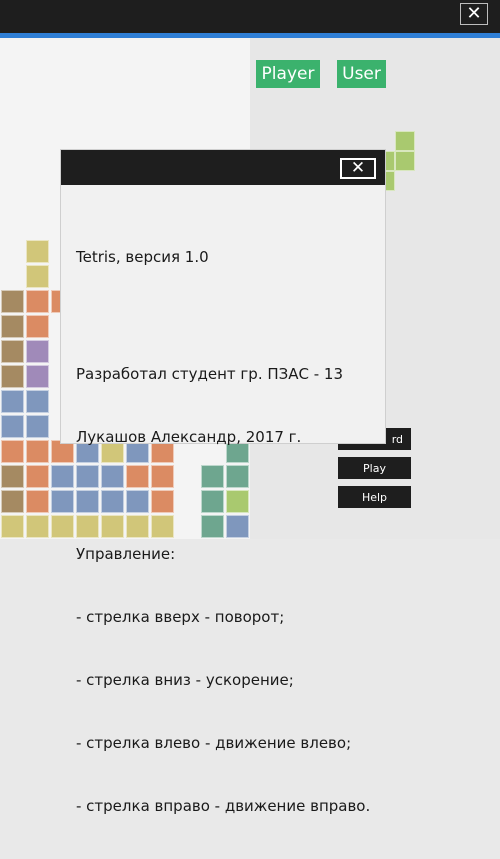 Image resolution: width=500 pixels, height=859 pixels. I want to click on user-button: User, so click(361, 74).